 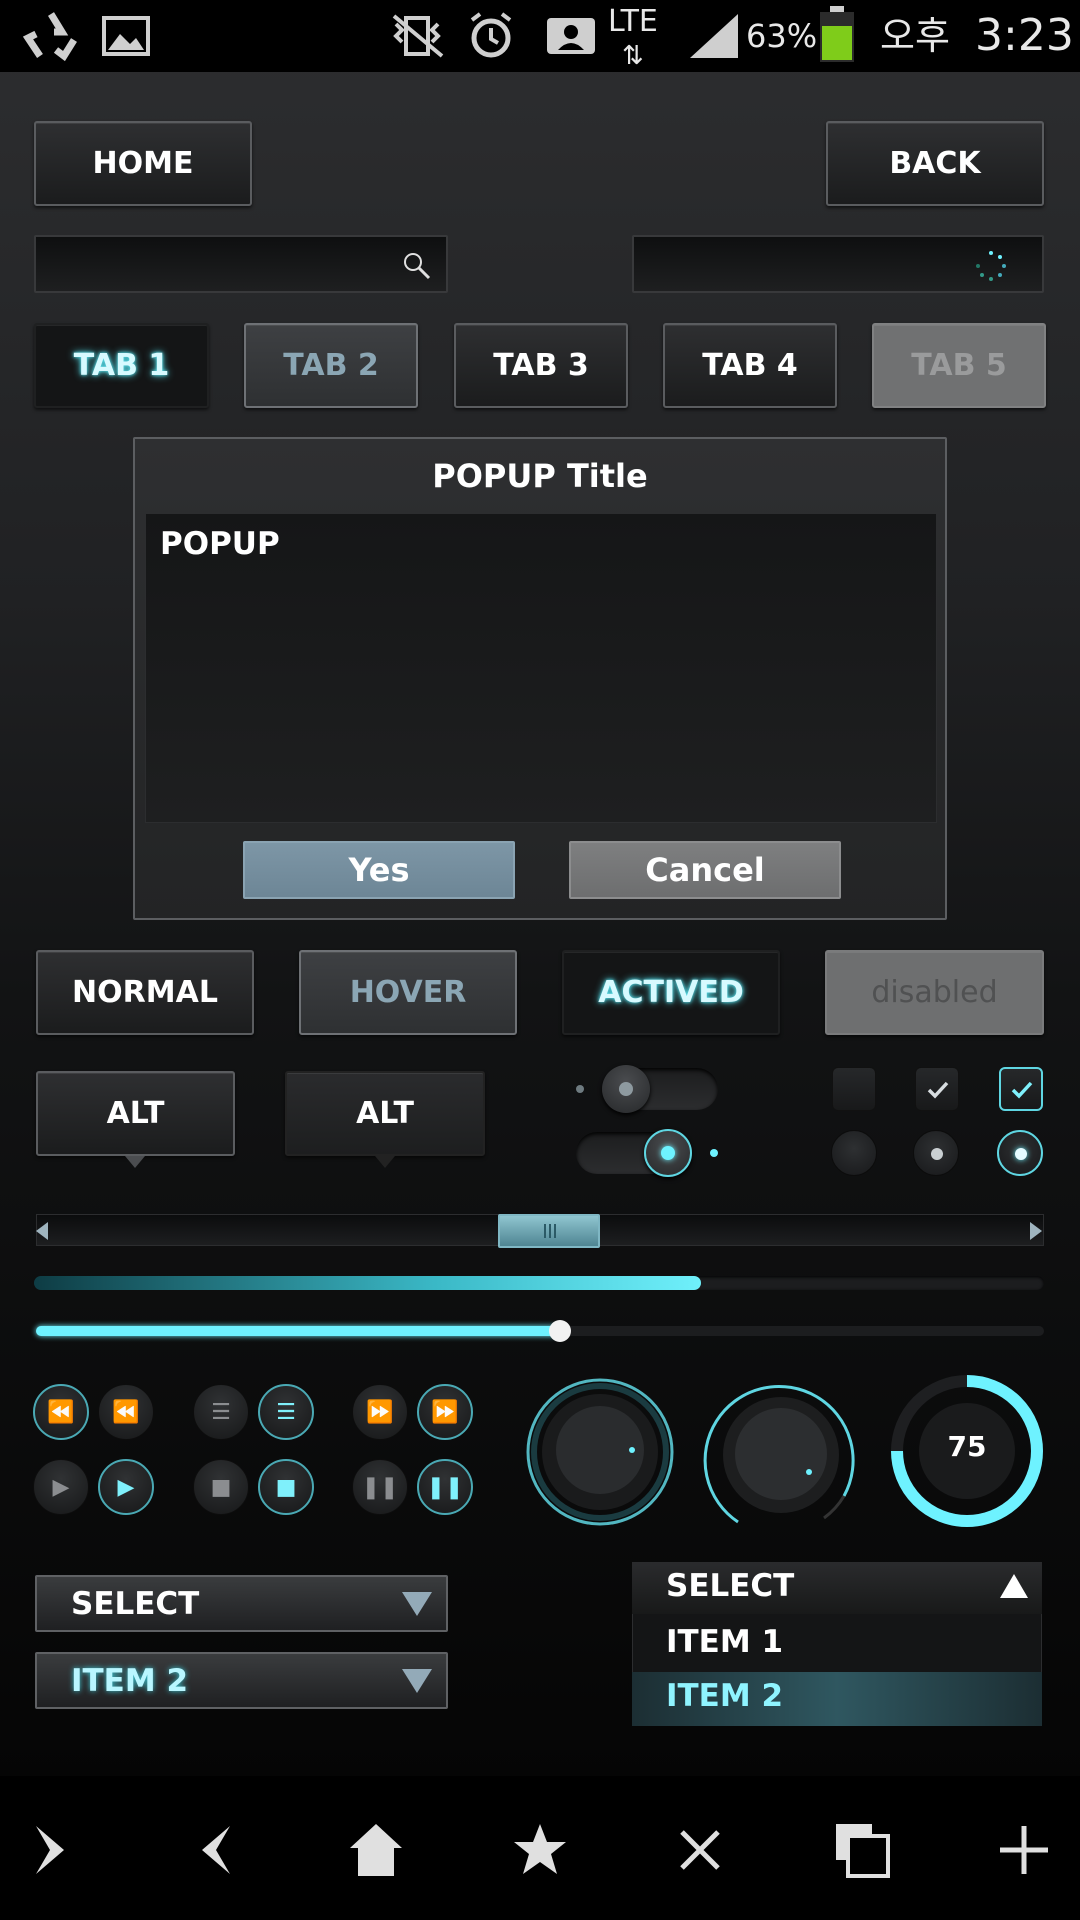 I want to click on battery-icon, so click(x=837, y=34).